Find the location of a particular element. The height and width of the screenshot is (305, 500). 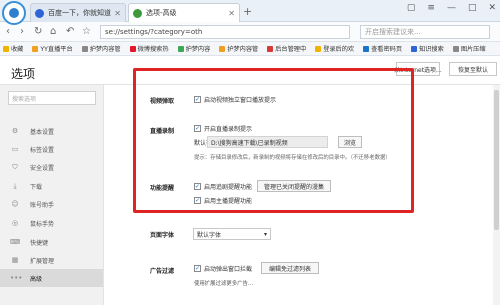

live-record-tip-checkbox: ✓ 开启直播录制提示 is located at coordinates (223, 128).